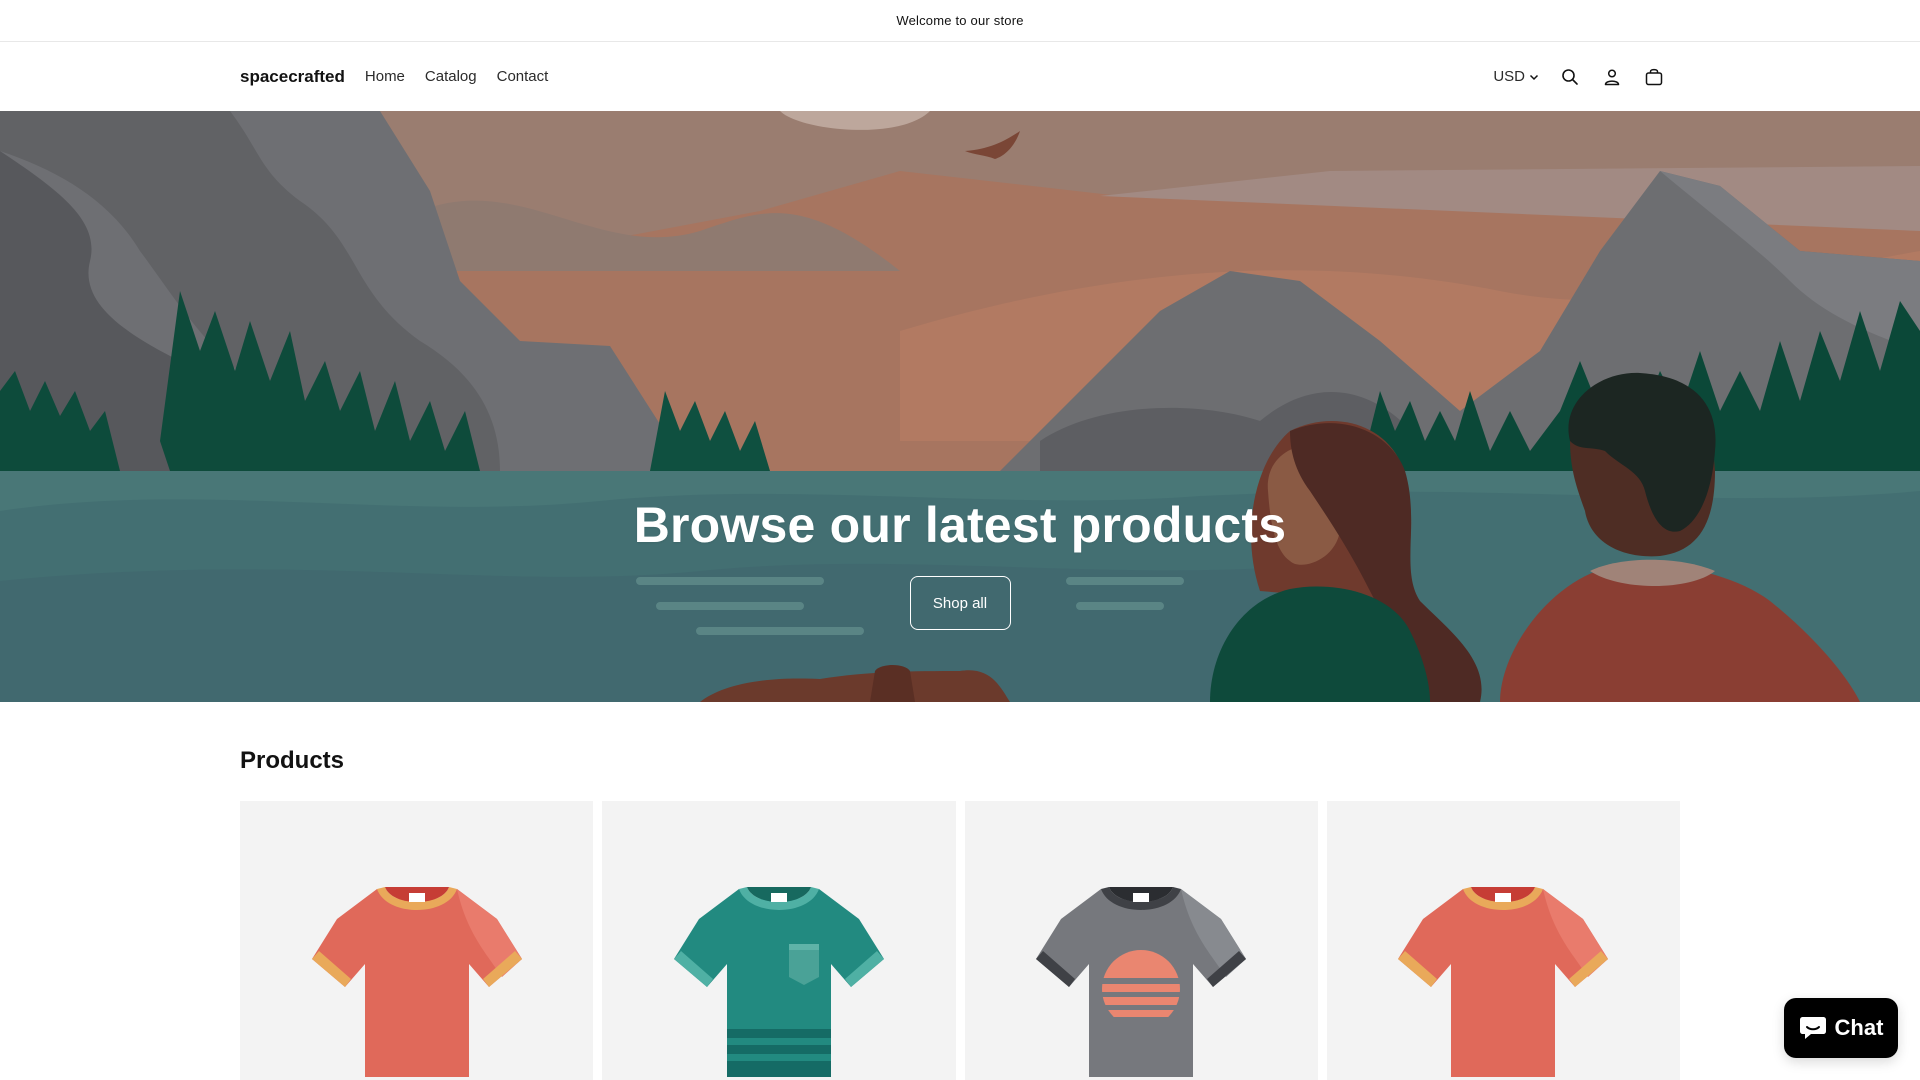 This screenshot has width=1920, height=1080. I want to click on nav-catalog: Catalog, so click(451, 76).